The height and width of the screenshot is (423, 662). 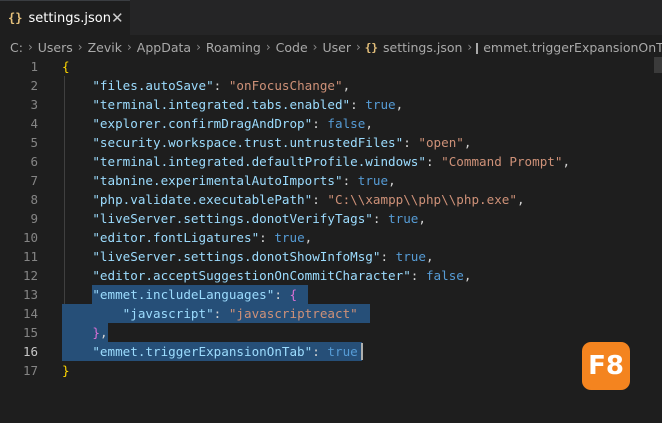 What do you see at coordinates (233, 47) in the screenshot?
I see `breadcrumb-item-roaming: Roaming` at bounding box center [233, 47].